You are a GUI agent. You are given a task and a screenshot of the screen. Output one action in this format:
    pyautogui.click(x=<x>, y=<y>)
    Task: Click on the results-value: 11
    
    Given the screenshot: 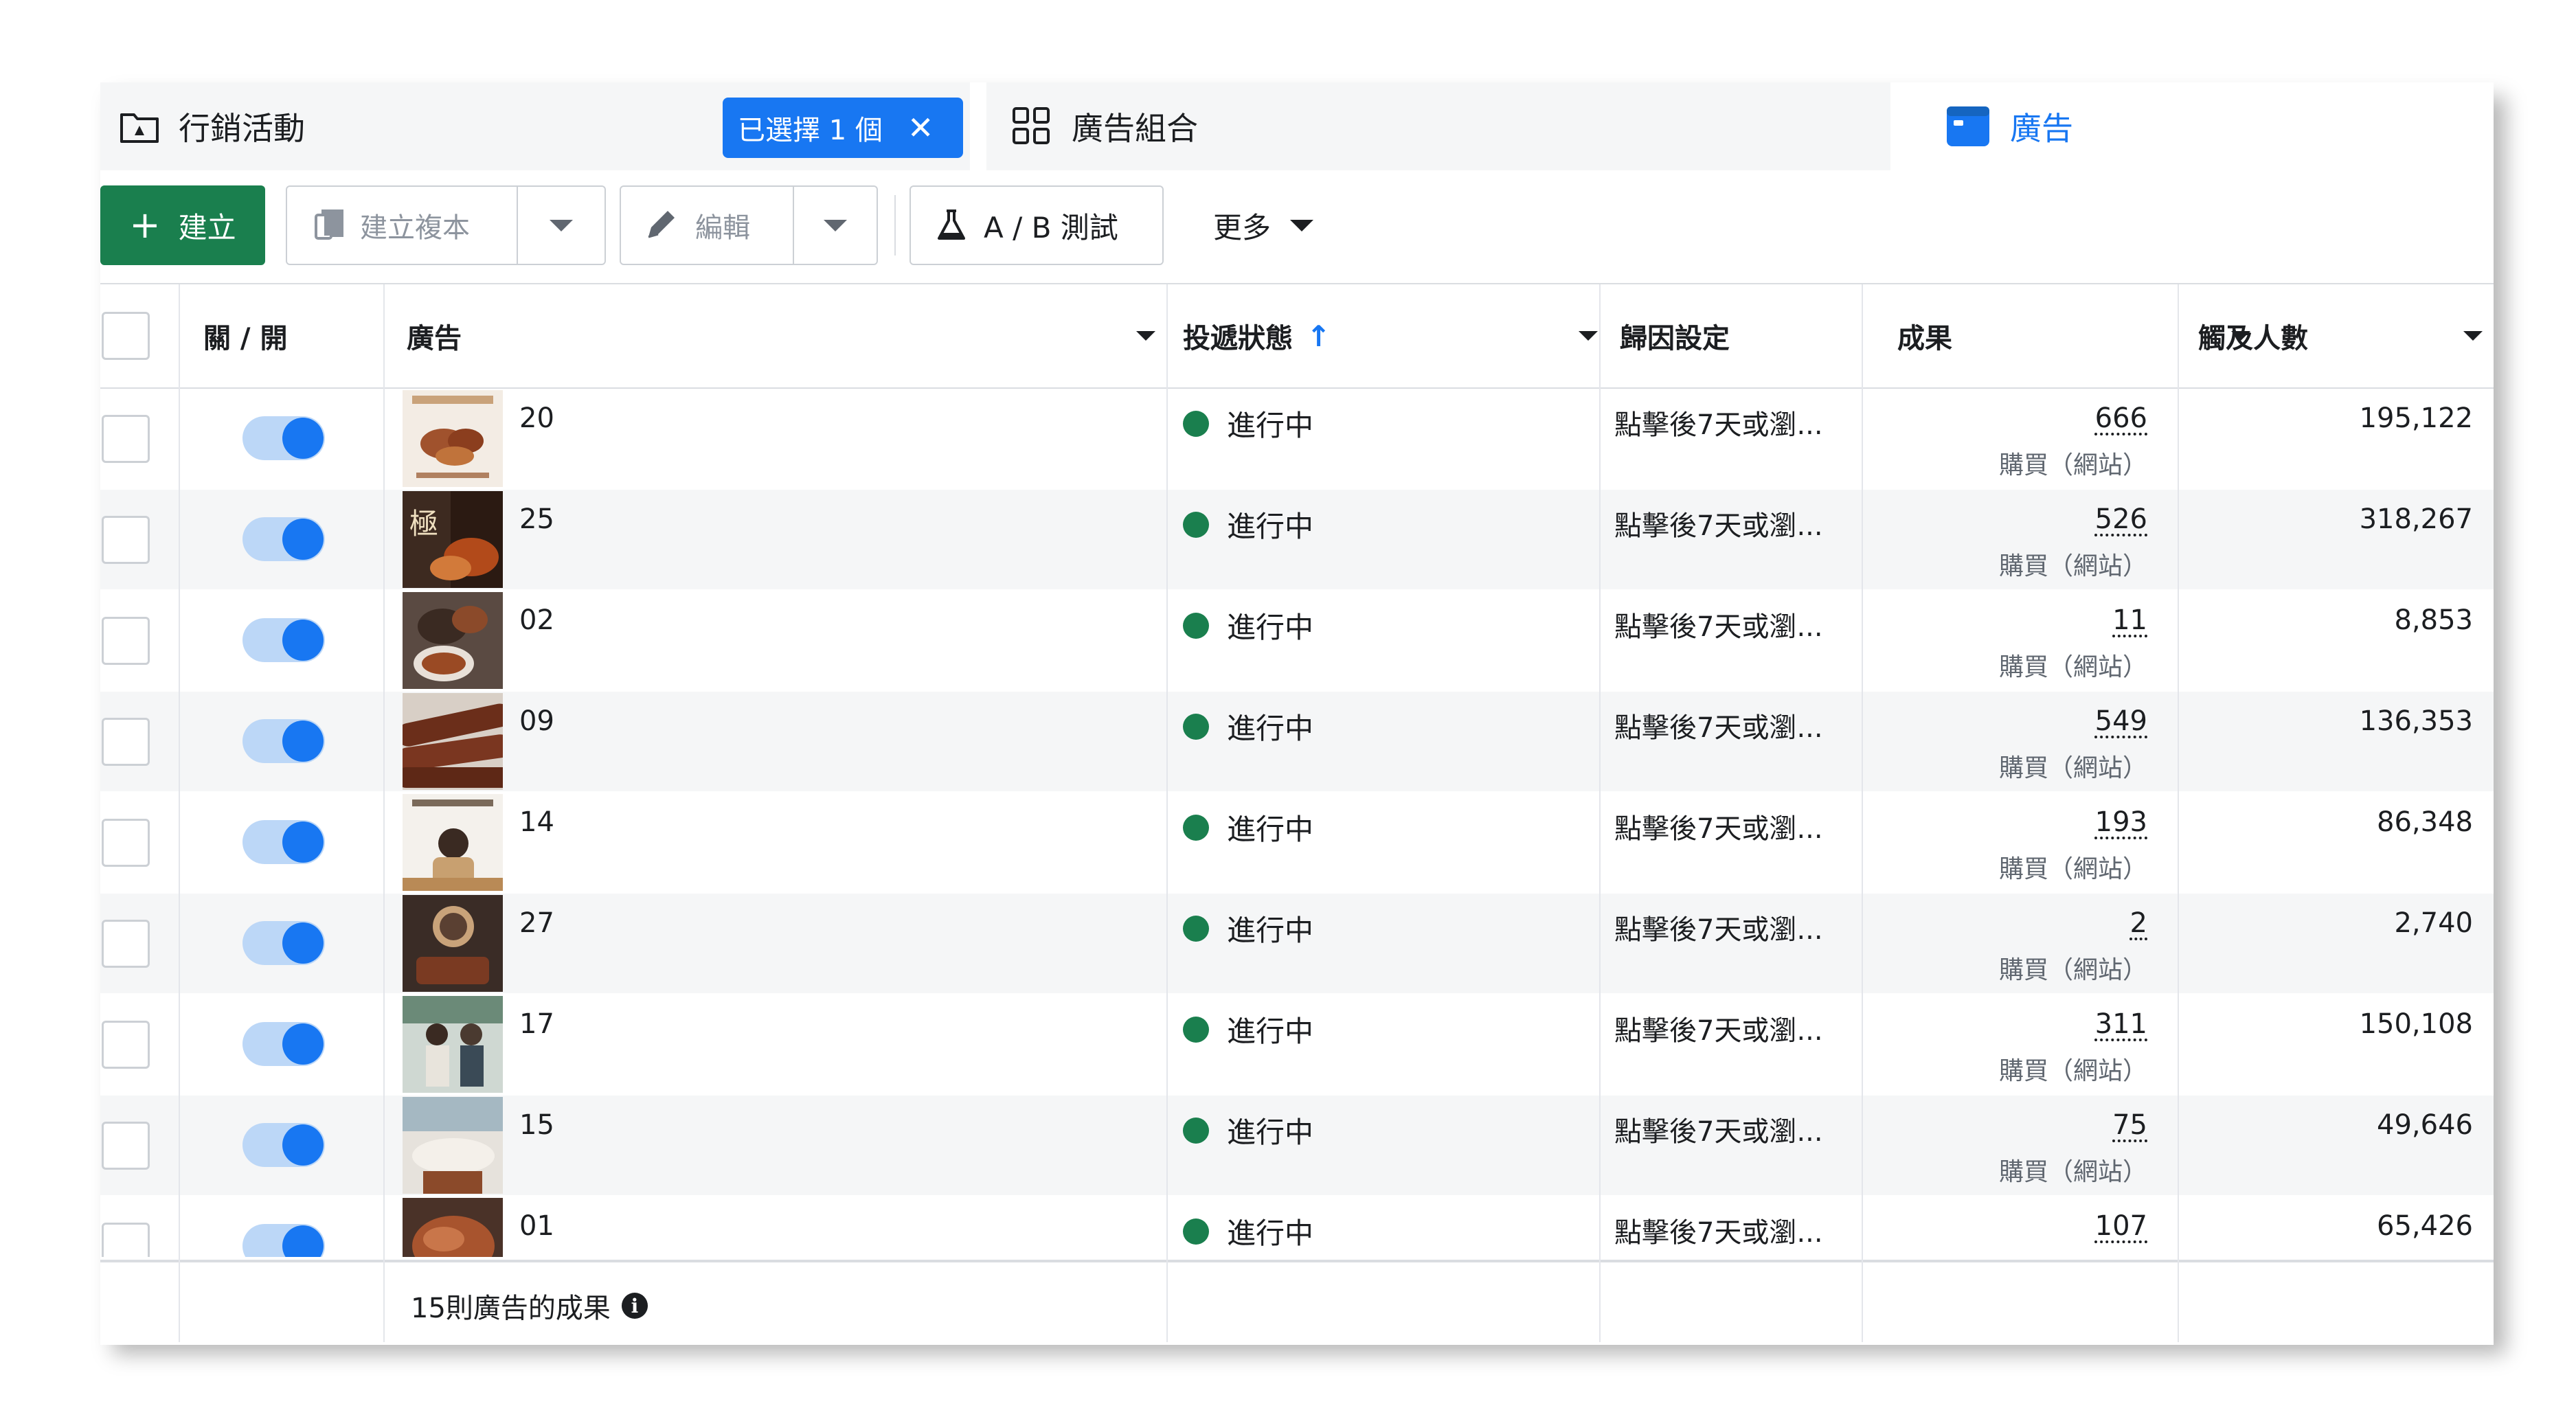 What is the action you would take?
    pyautogui.click(x=2073, y=620)
    